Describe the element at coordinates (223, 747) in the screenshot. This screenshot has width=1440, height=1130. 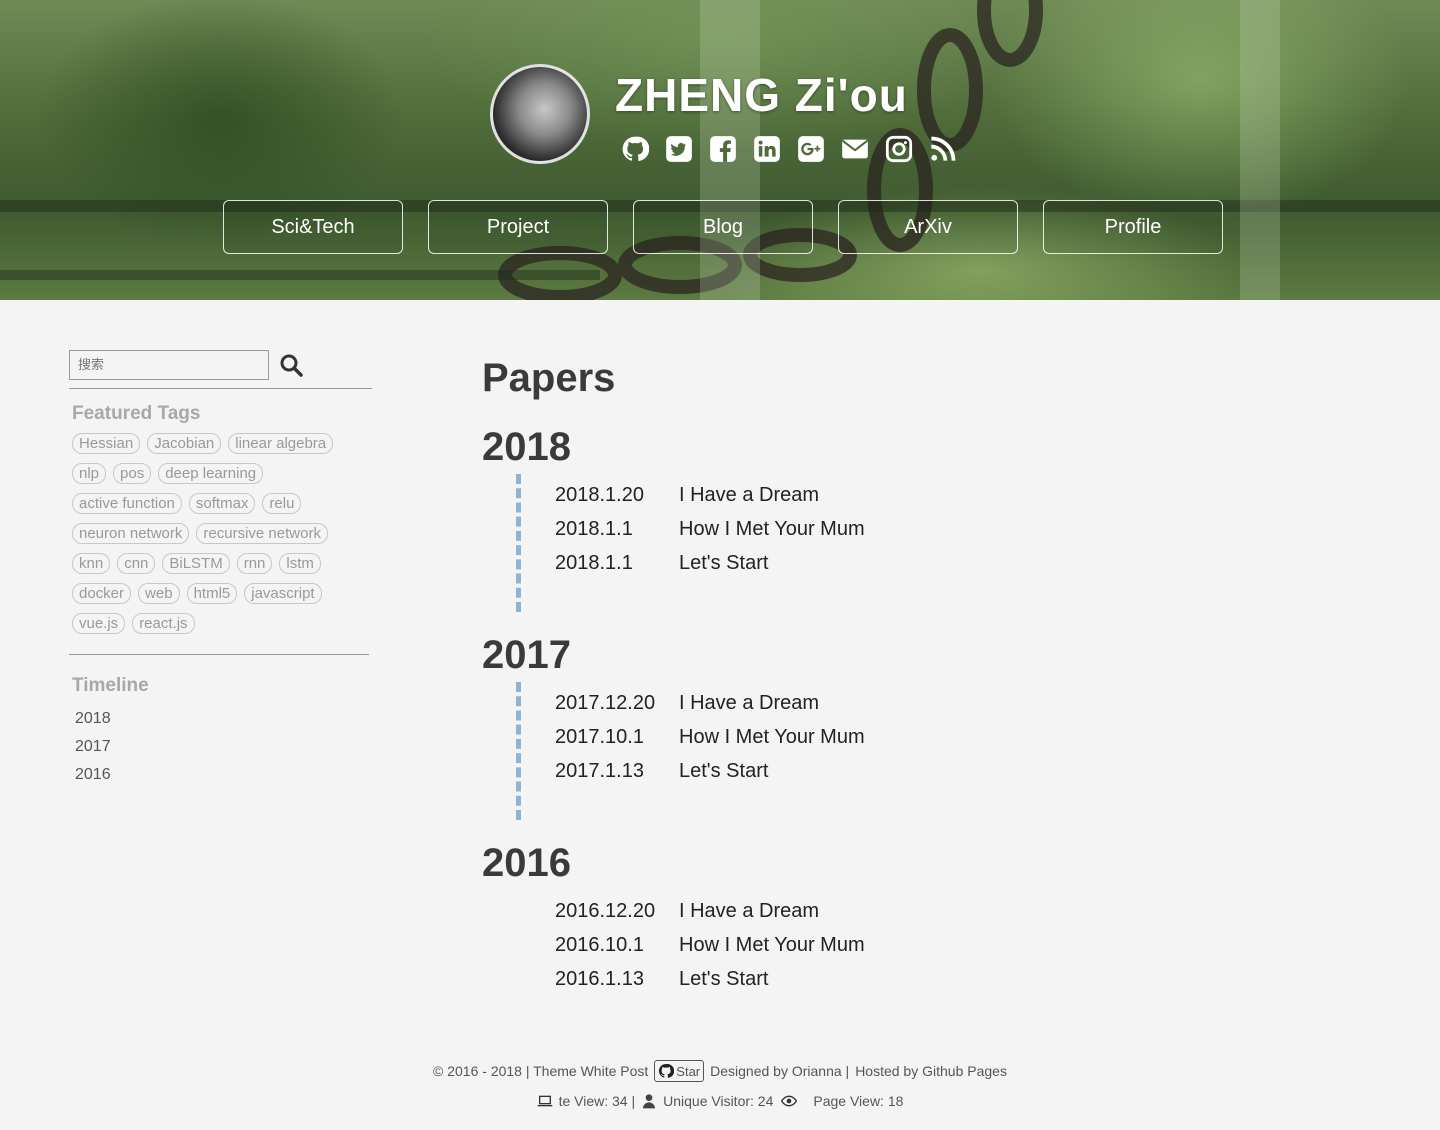
I see `timeline-link-2017: 2017` at that location.